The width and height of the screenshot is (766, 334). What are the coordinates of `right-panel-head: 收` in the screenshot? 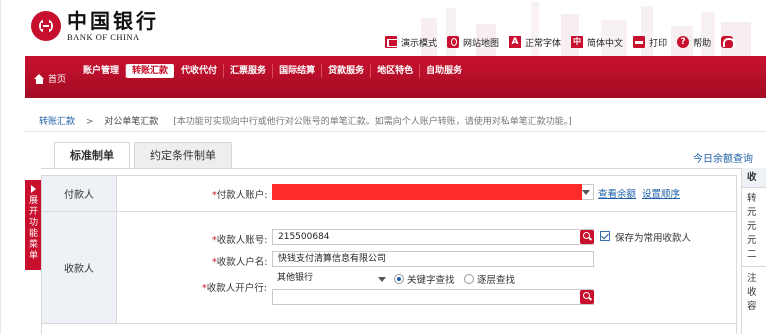 It's located at (754, 178).